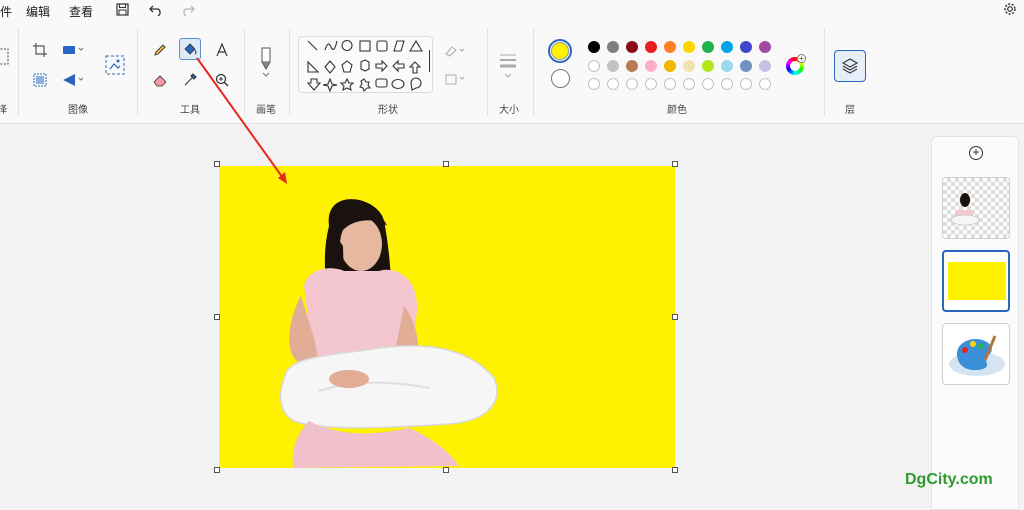  What do you see at coordinates (976, 208) in the screenshot?
I see `layer-thumb-photo` at bounding box center [976, 208].